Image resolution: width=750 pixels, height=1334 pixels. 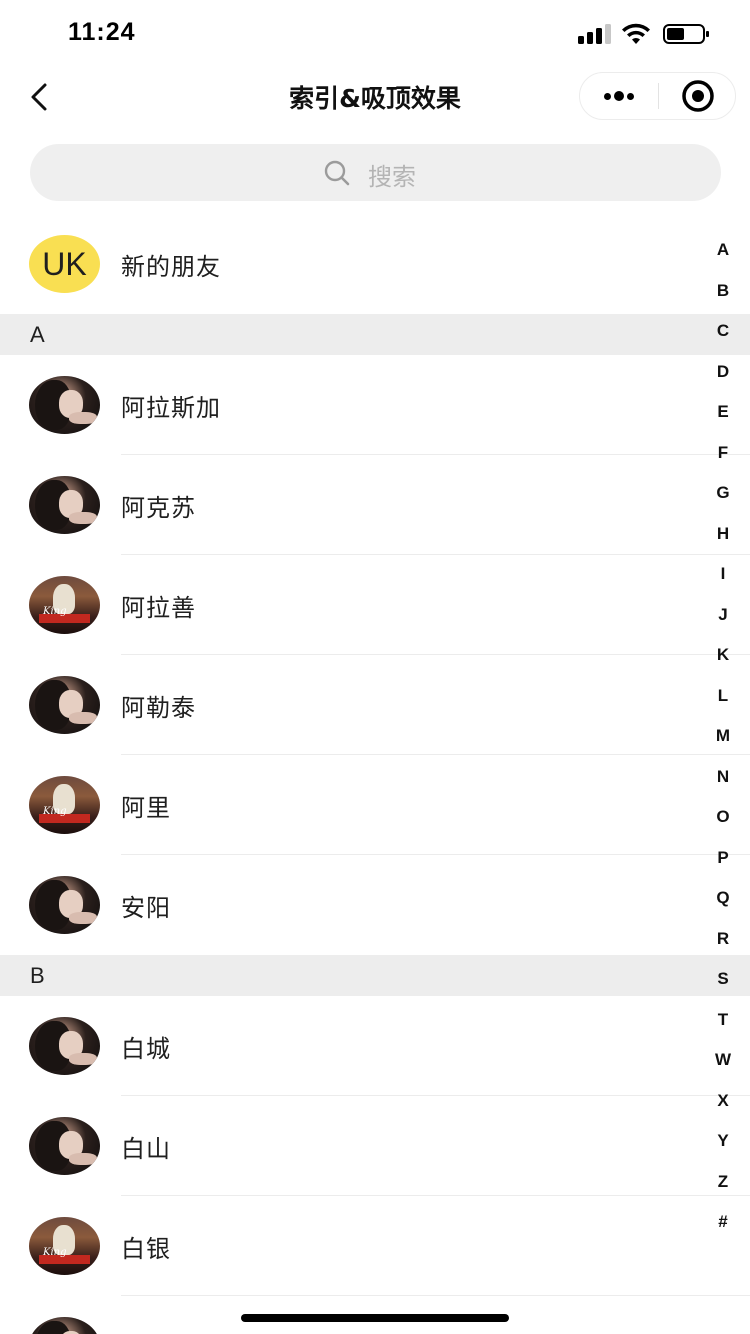 What do you see at coordinates (375, 33) in the screenshot?
I see `status-bar: 11:24` at bounding box center [375, 33].